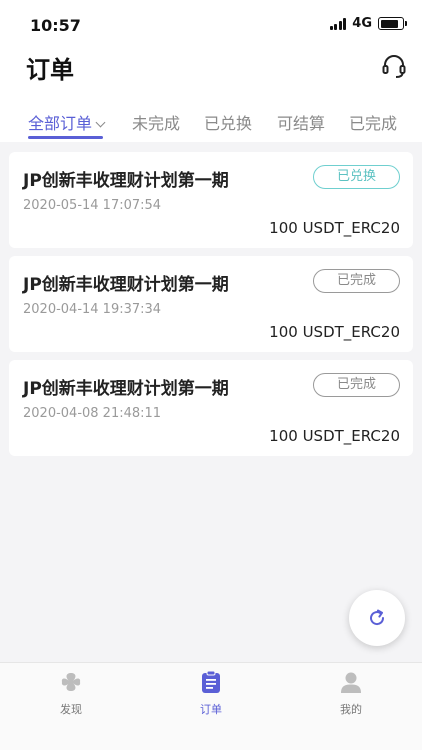 Image resolution: width=422 pixels, height=750 pixels. What do you see at coordinates (362, 23) in the screenshot?
I see `network-label: 4G` at bounding box center [362, 23].